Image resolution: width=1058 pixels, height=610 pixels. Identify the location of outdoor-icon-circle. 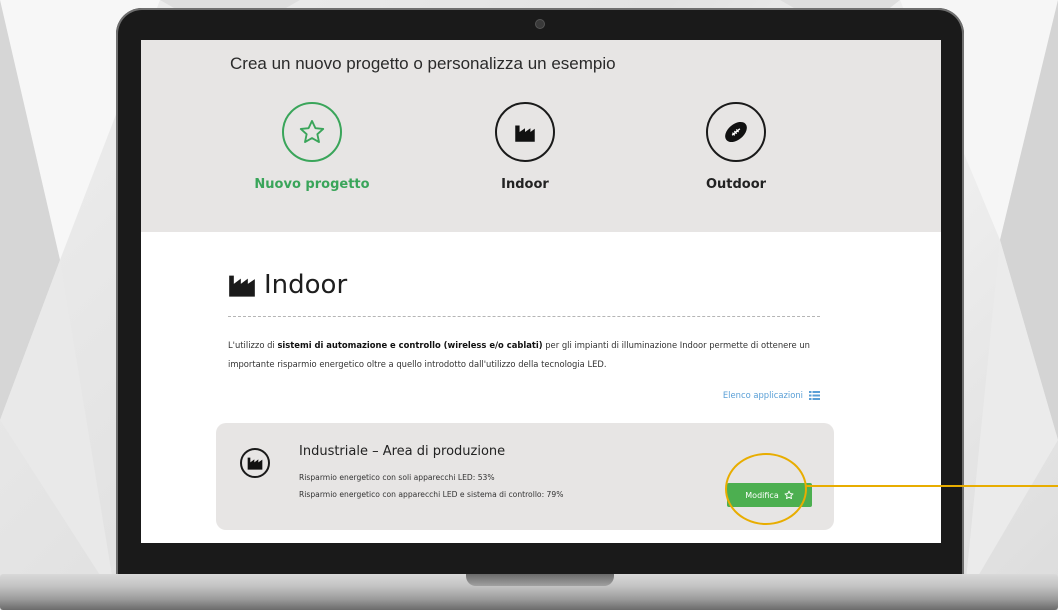
(736, 132).